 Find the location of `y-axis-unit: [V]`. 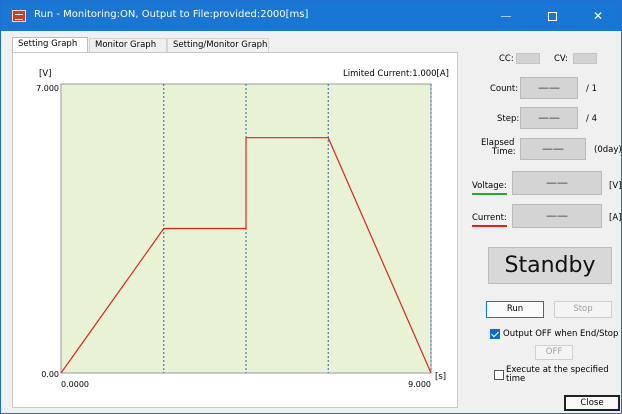

y-axis-unit: [V] is located at coordinates (45, 74).